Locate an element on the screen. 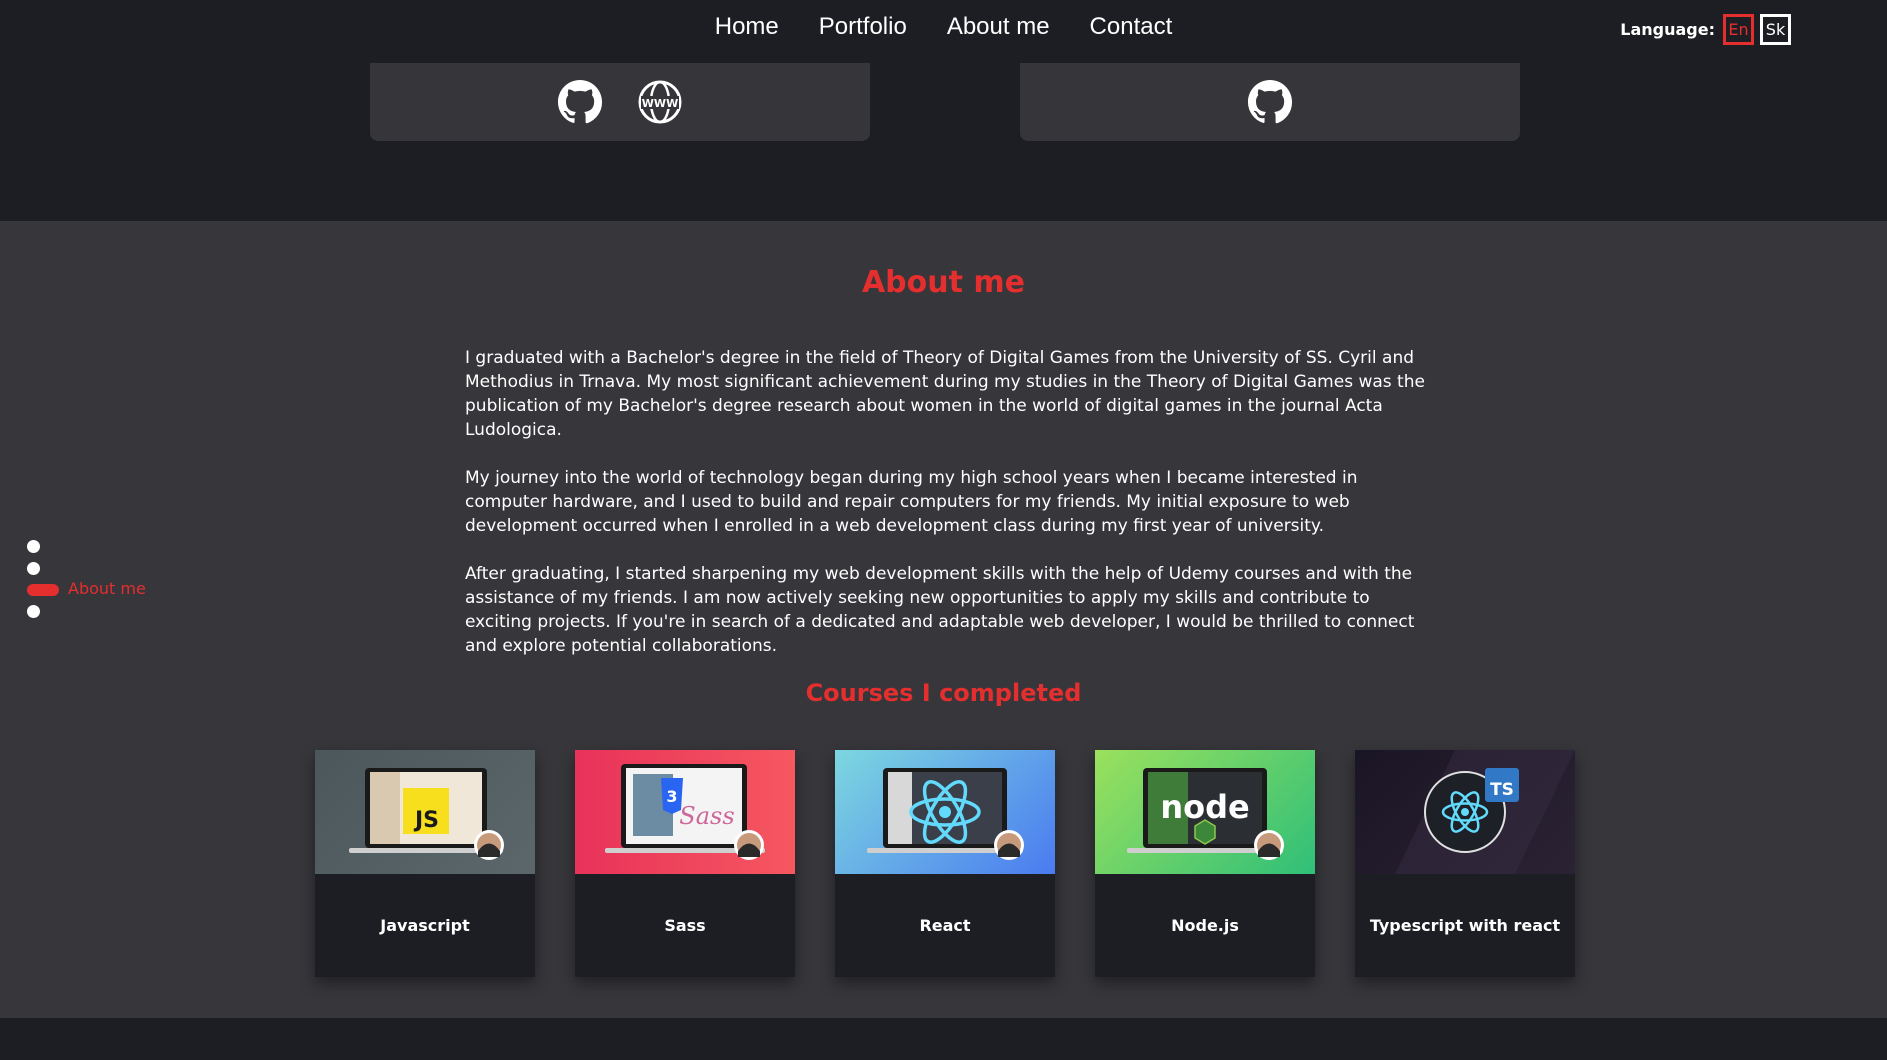 The width and height of the screenshot is (1887, 1060). language-label: Language: is located at coordinates (1667, 29).